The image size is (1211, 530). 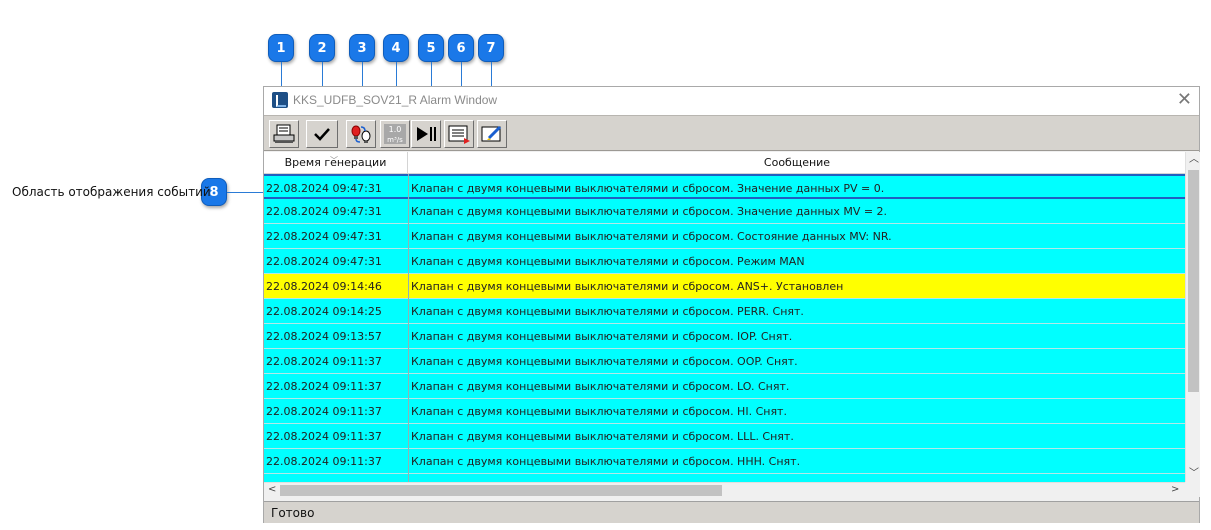 I want to click on units-button: 1.0 m³/s, so click(x=395, y=134).